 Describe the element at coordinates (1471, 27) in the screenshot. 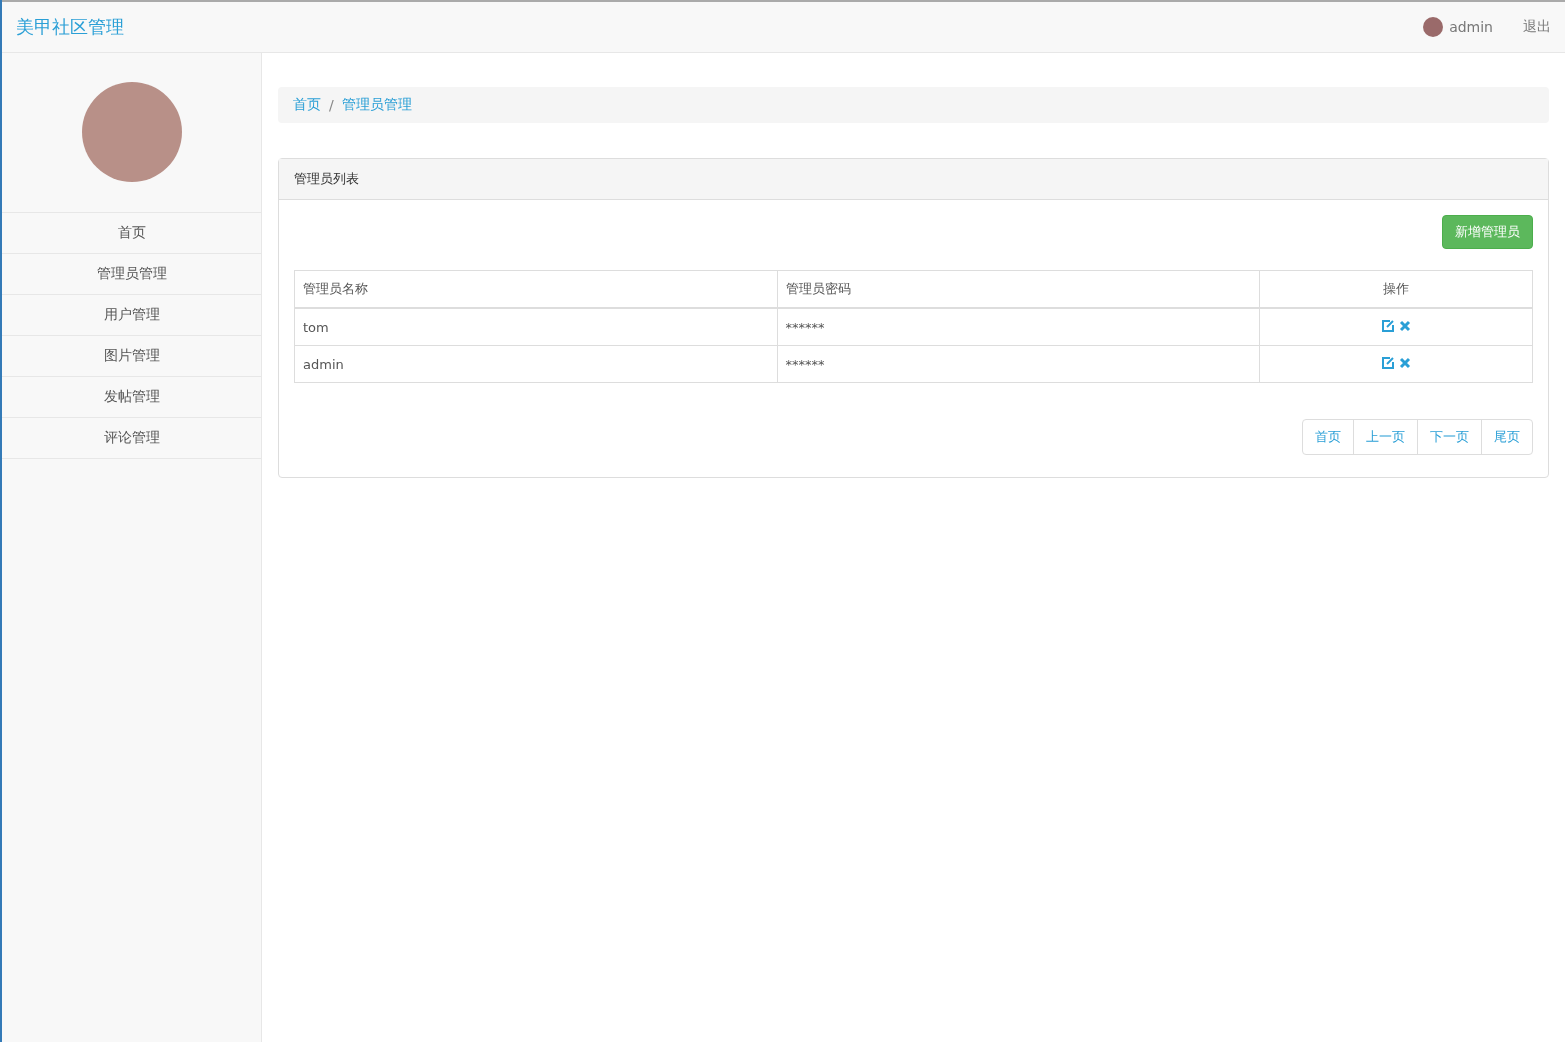

I see `username-link: admin` at that location.